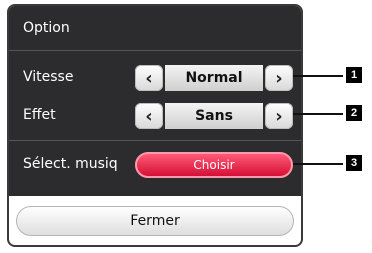  Describe the element at coordinates (214, 165) in the screenshot. I see `choisir-button: Choisir` at that location.